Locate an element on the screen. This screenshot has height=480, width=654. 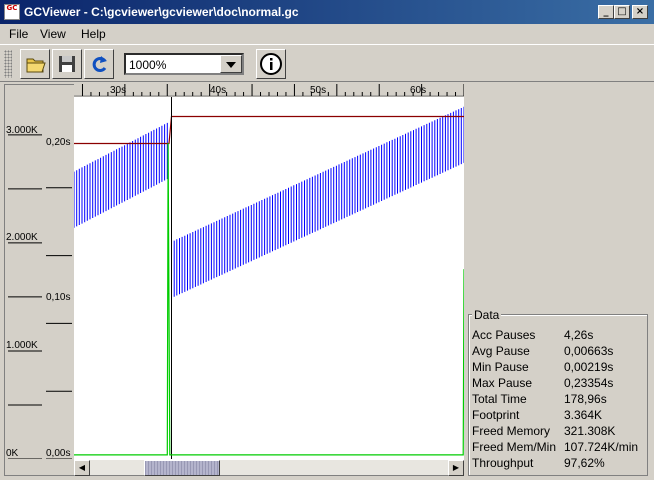
data-row-key: Freed Mem/Min is located at coordinates (514, 447).